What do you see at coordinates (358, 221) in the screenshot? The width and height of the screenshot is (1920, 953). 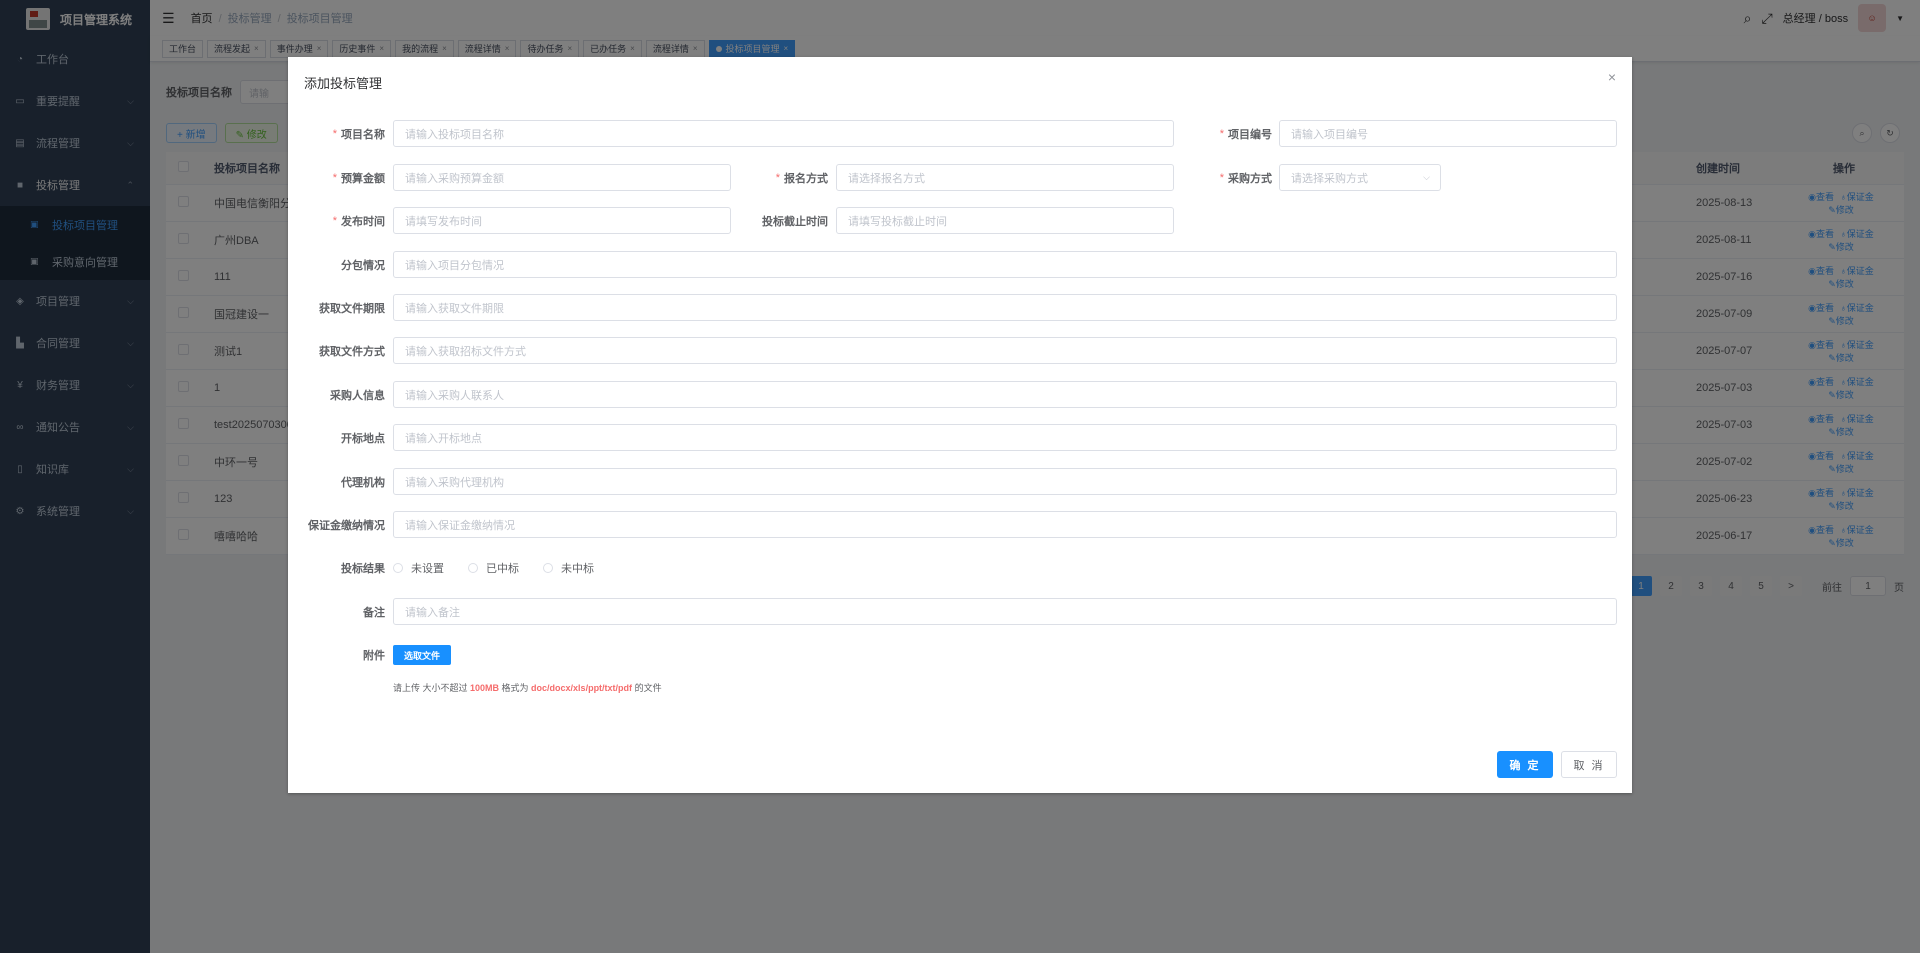 I see `label-publish: * 发布时间` at bounding box center [358, 221].